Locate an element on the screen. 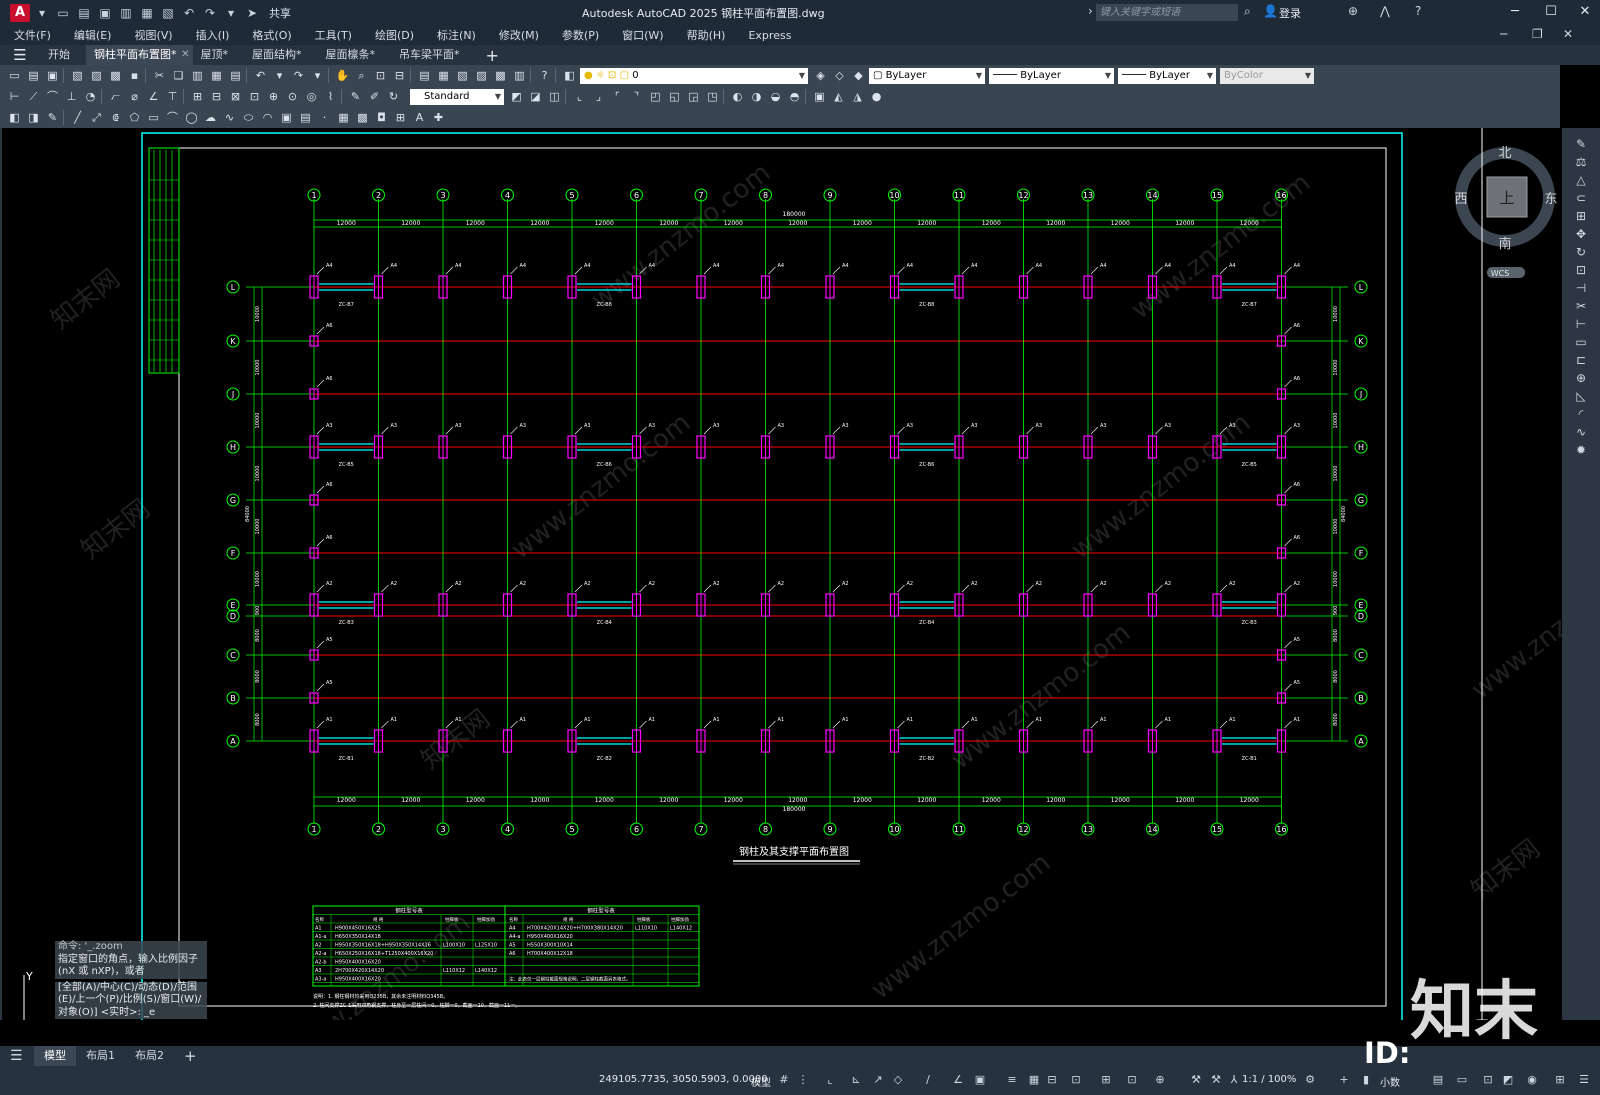  redo-dropdown-icon: ▾ is located at coordinates (317, 75).